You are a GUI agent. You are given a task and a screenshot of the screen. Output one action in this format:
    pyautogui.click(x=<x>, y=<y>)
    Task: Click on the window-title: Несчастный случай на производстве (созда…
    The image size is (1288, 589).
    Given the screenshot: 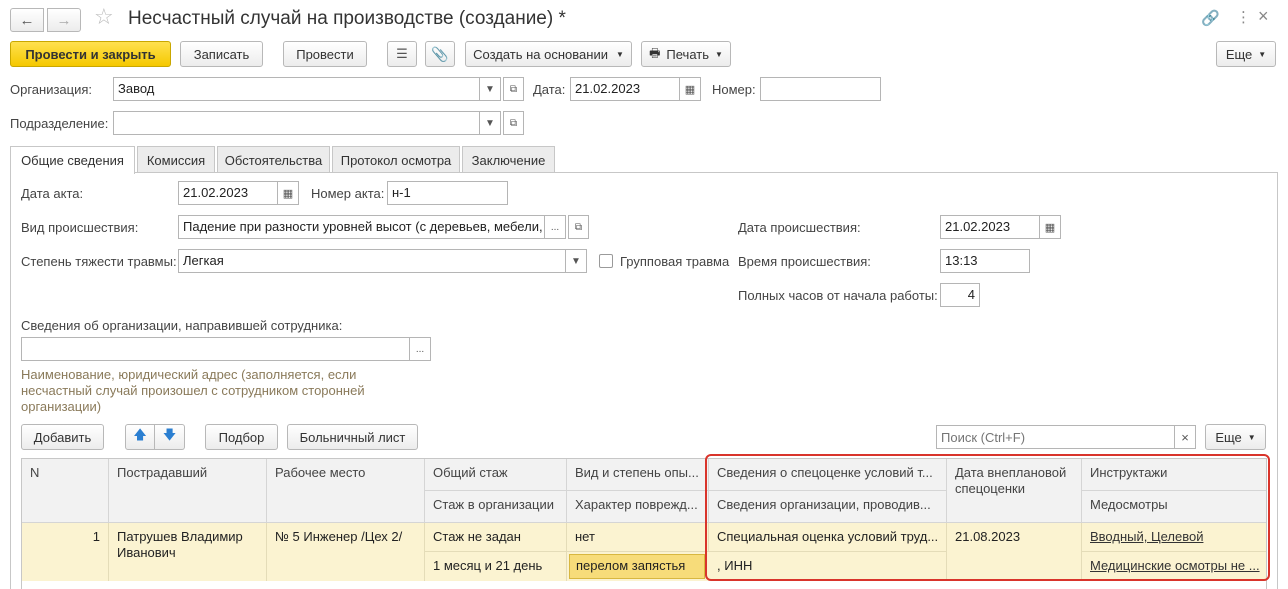 What is the action you would take?
    pyautogui.click(x=347, y=18)
    